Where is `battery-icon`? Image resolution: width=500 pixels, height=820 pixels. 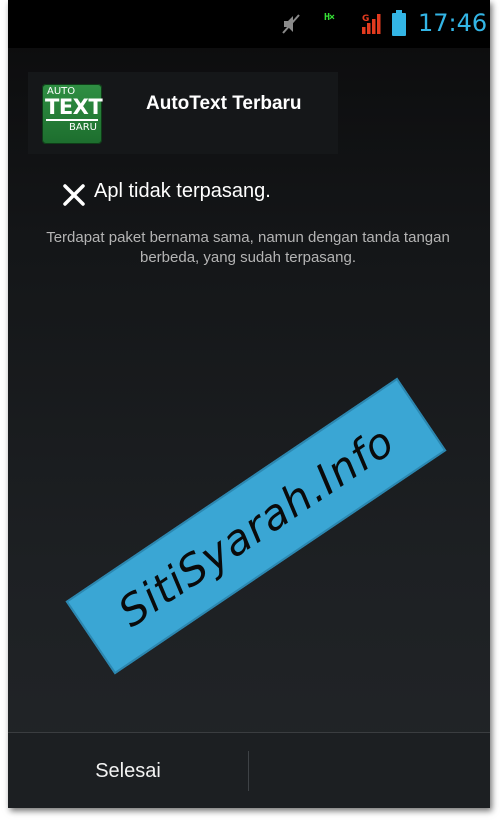 battery-icon is located at coordinates (399, 23).